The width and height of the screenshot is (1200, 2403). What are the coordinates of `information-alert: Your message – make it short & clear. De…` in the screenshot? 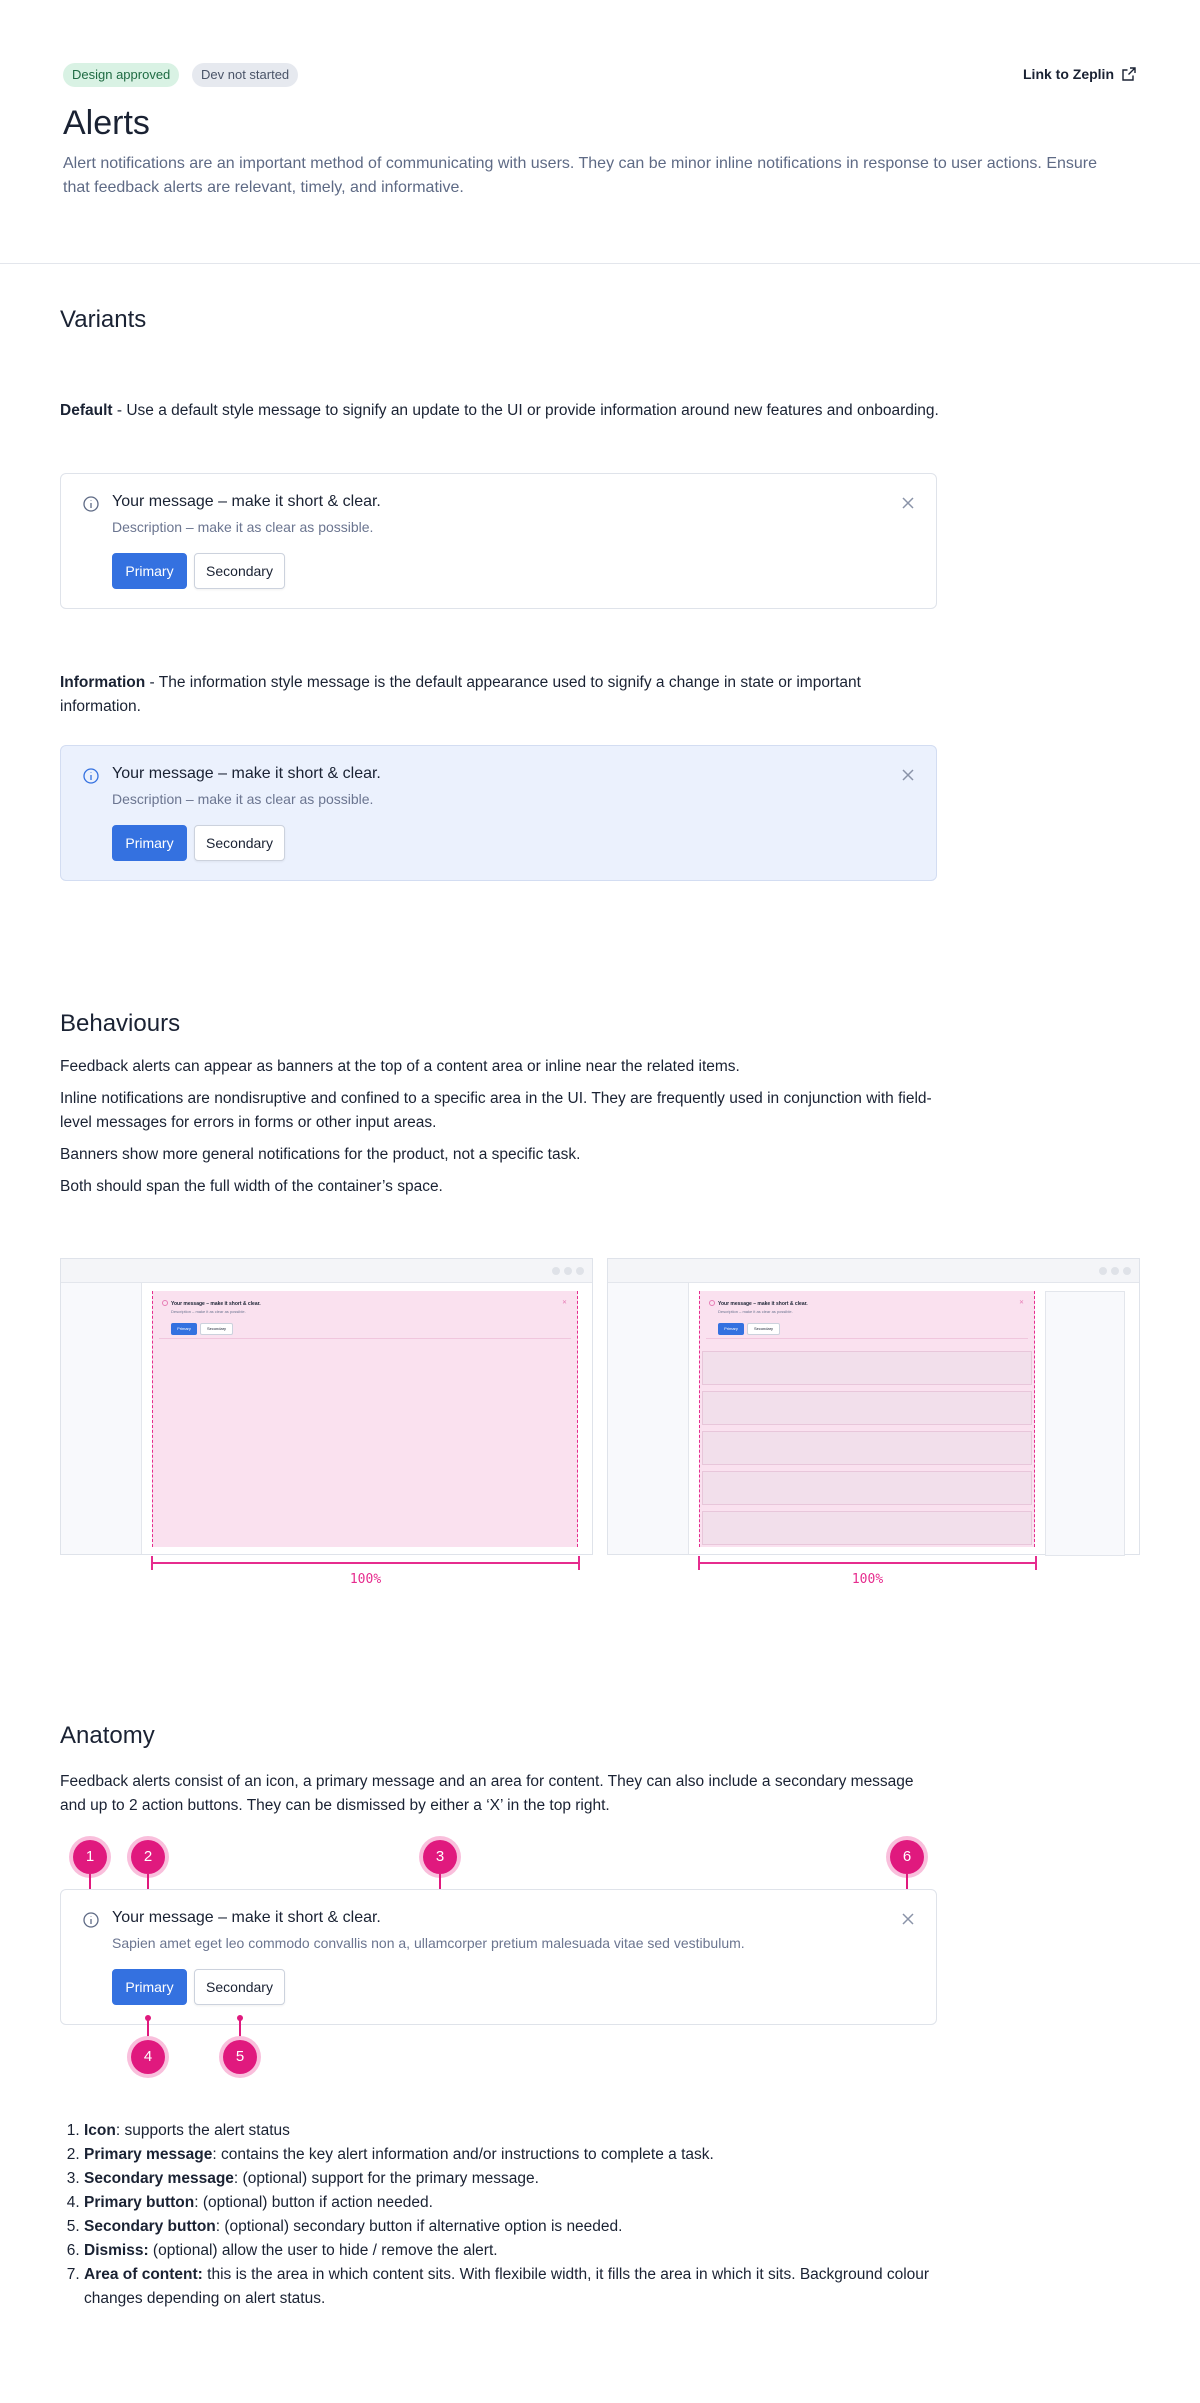 It's located at (498, 813).